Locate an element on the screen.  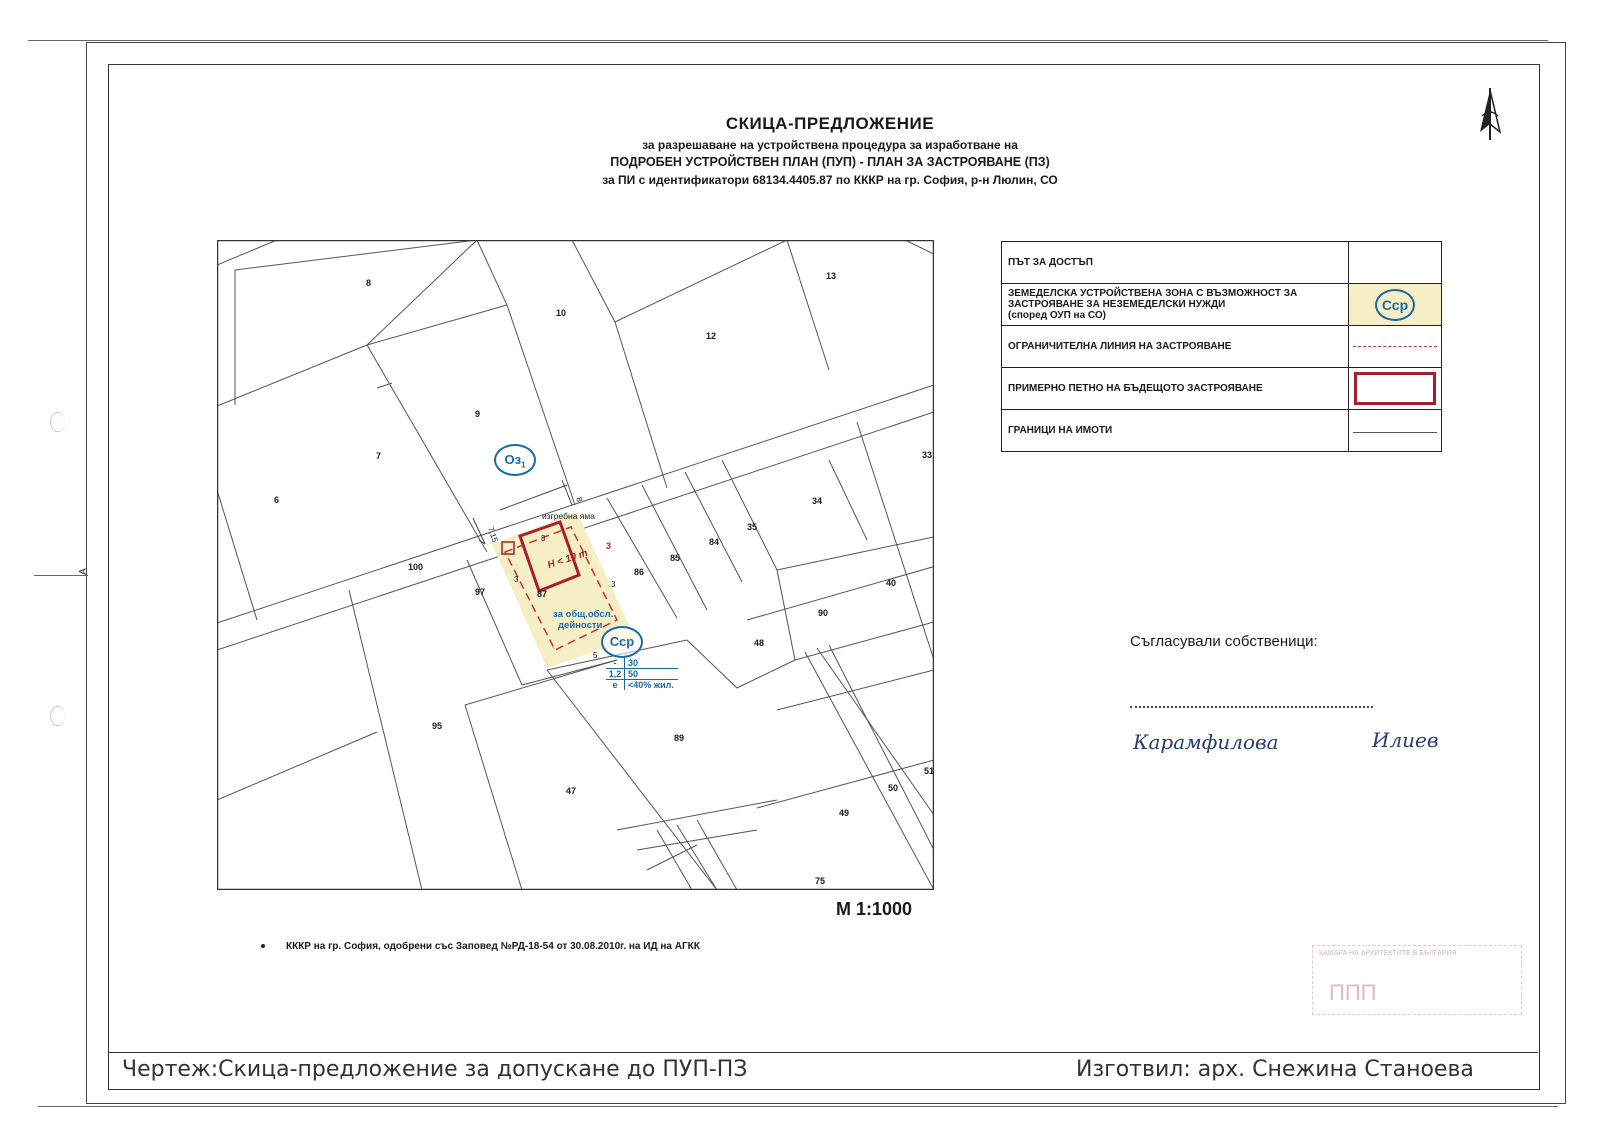
parcel-number: 40 is located at coordinates (891, 583).